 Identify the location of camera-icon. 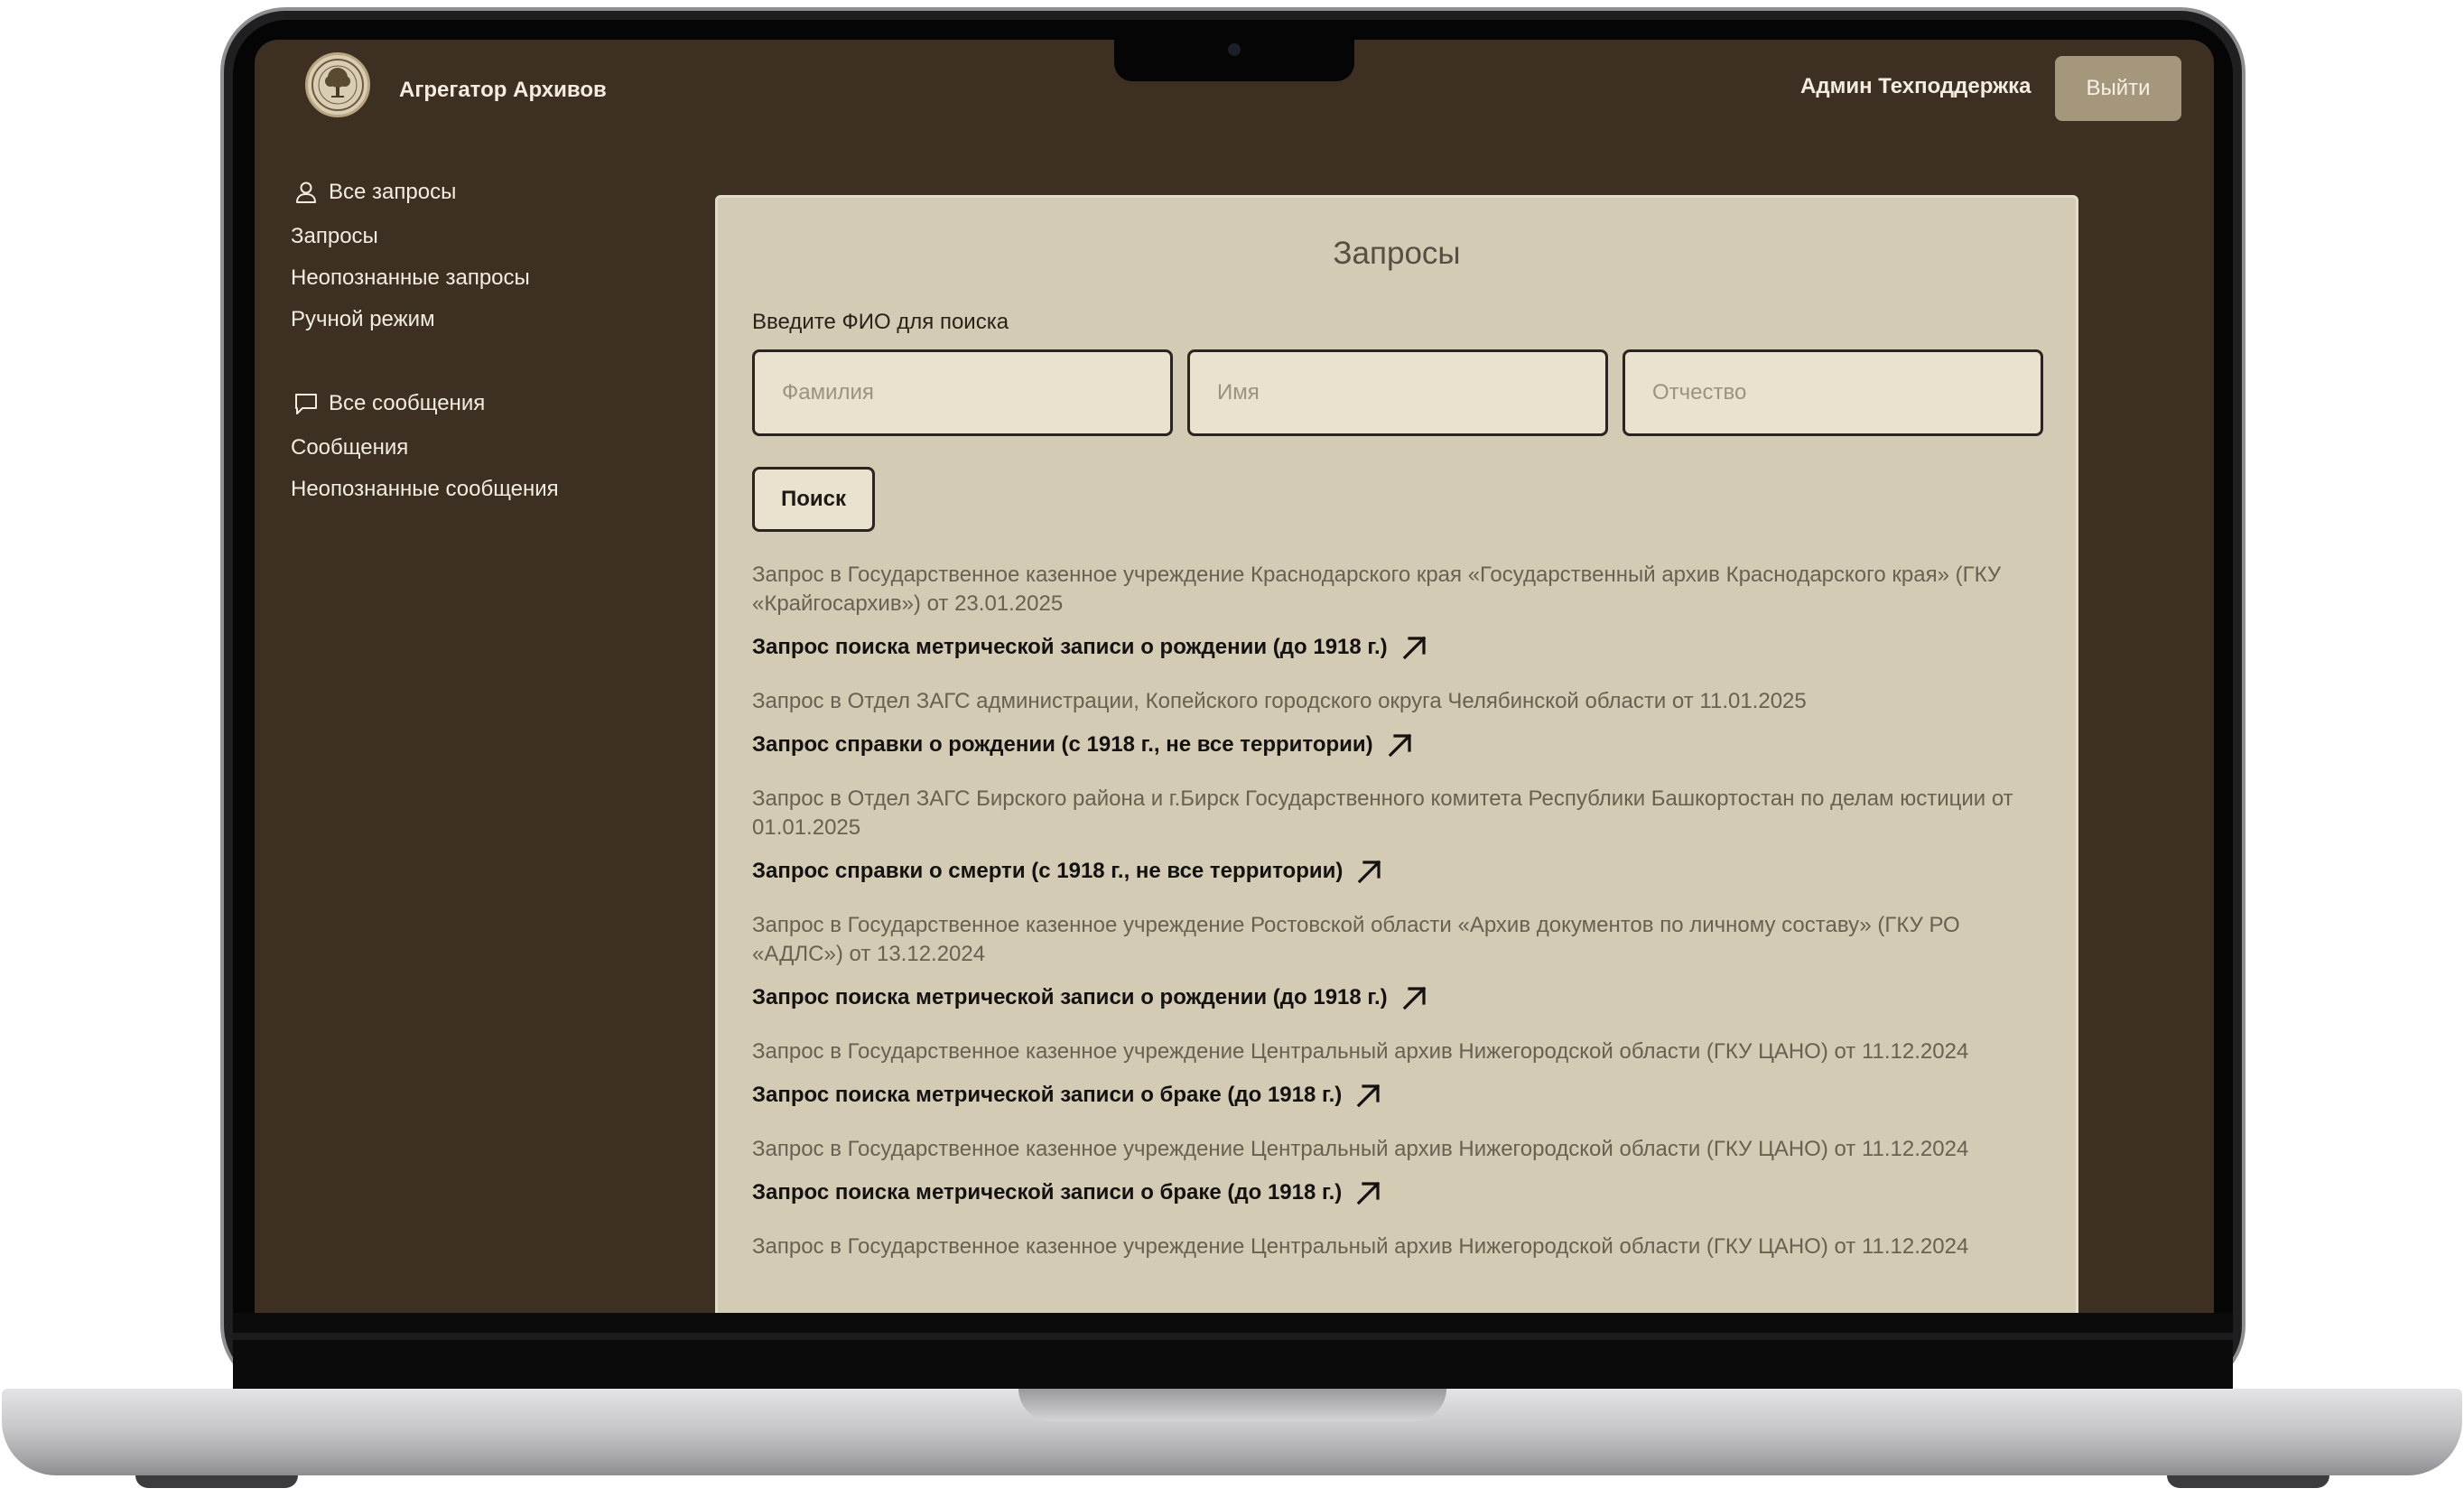
(1234, 49).